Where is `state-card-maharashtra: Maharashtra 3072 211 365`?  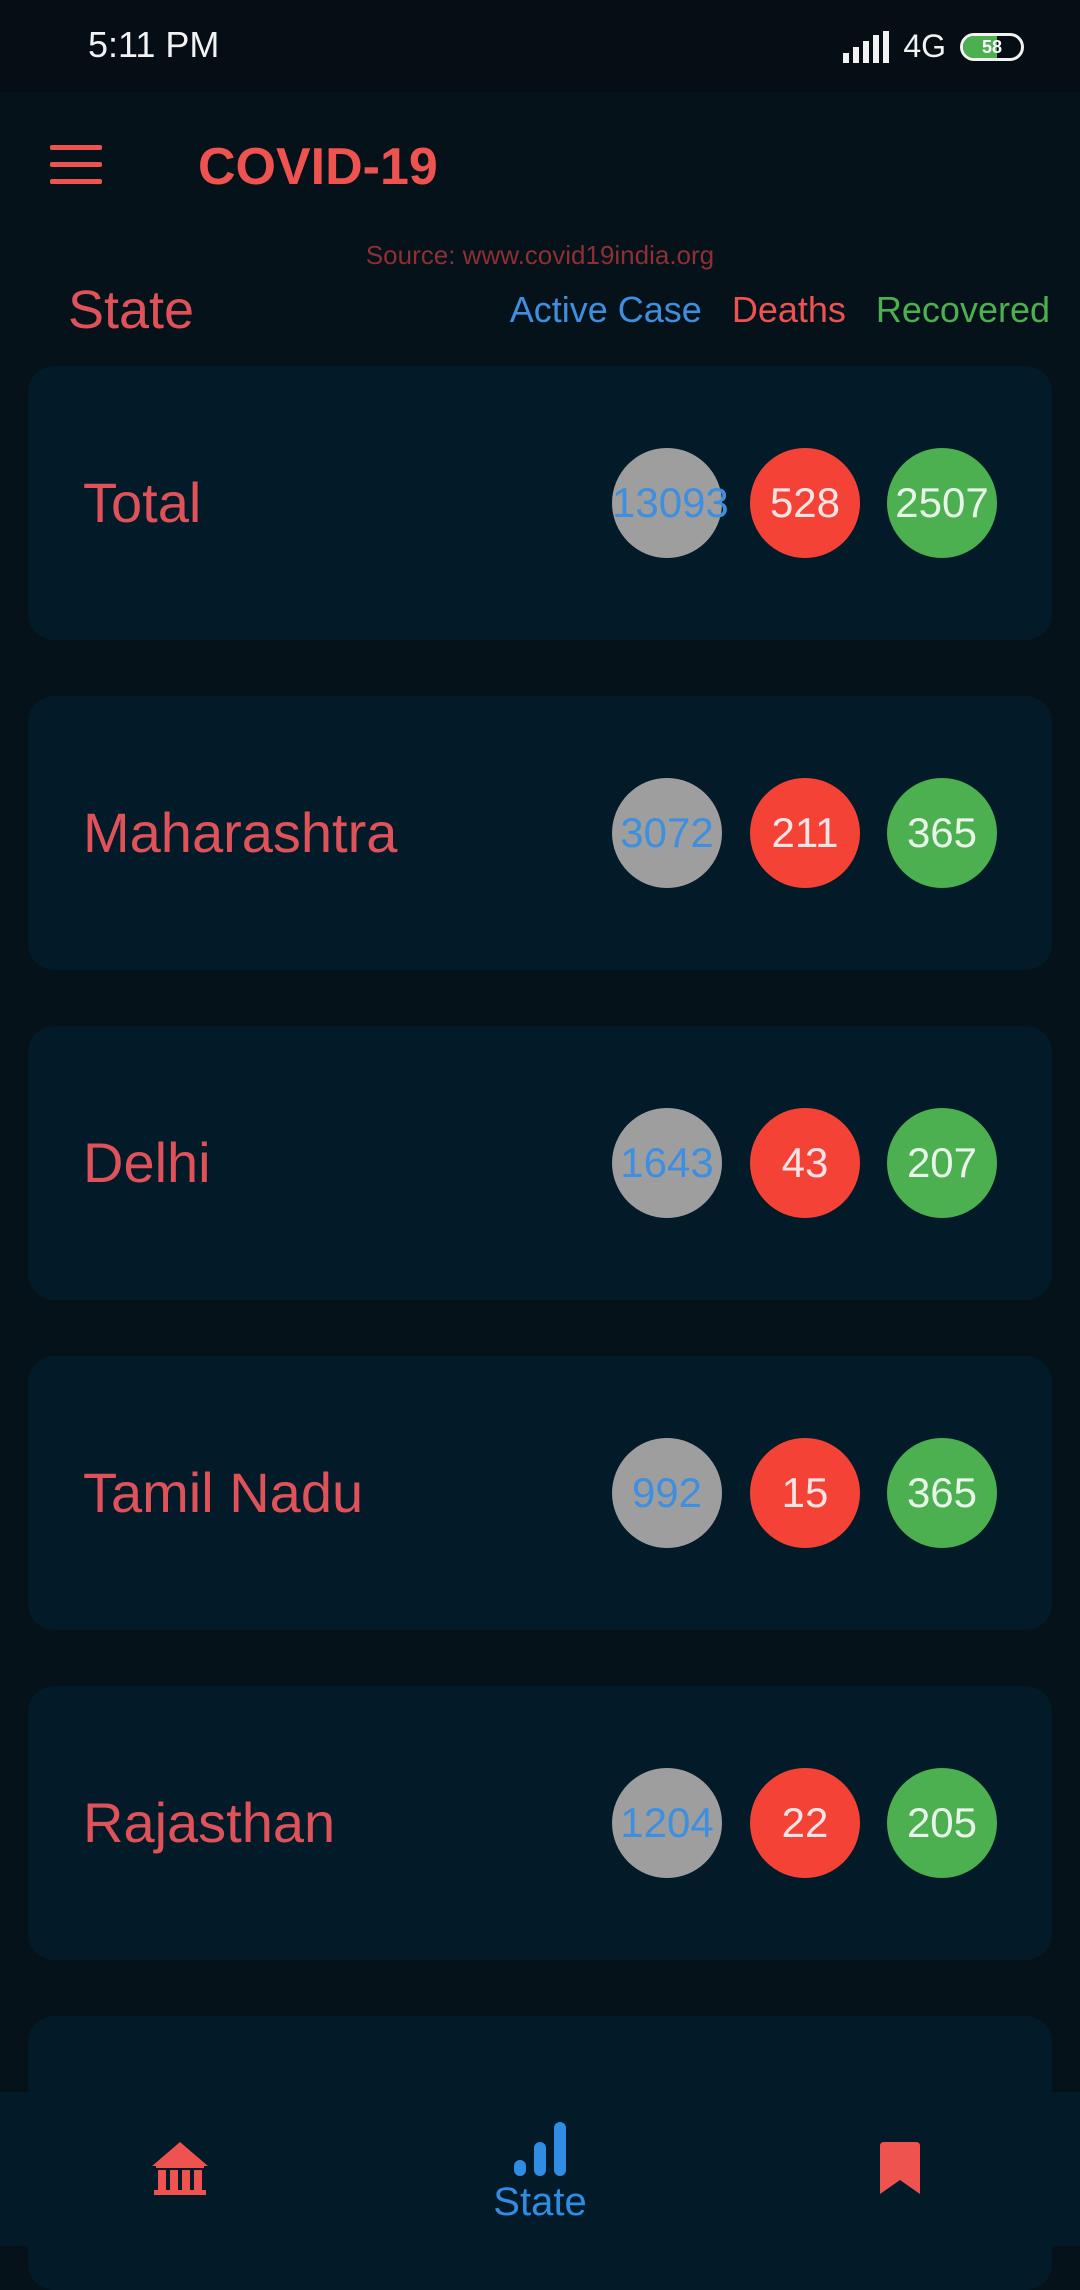 state-card-maharashtra: Maharashtra 3072 211 365 is located at coordinates (540, 833).